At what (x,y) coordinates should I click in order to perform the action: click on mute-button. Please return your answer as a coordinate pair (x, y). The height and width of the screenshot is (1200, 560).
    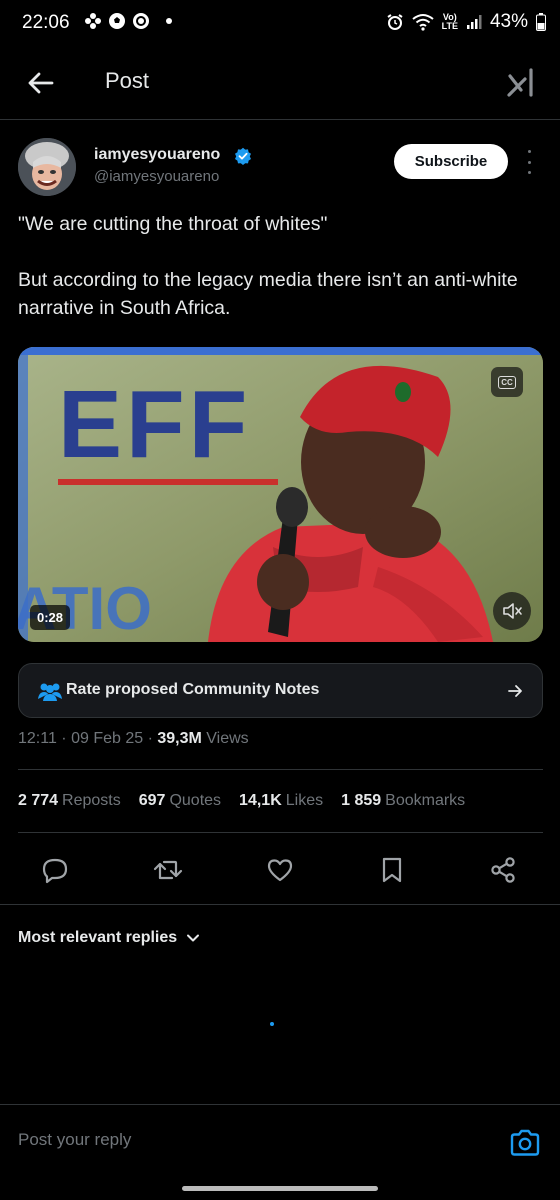
    Looking at the image, I should click on (512, 611).